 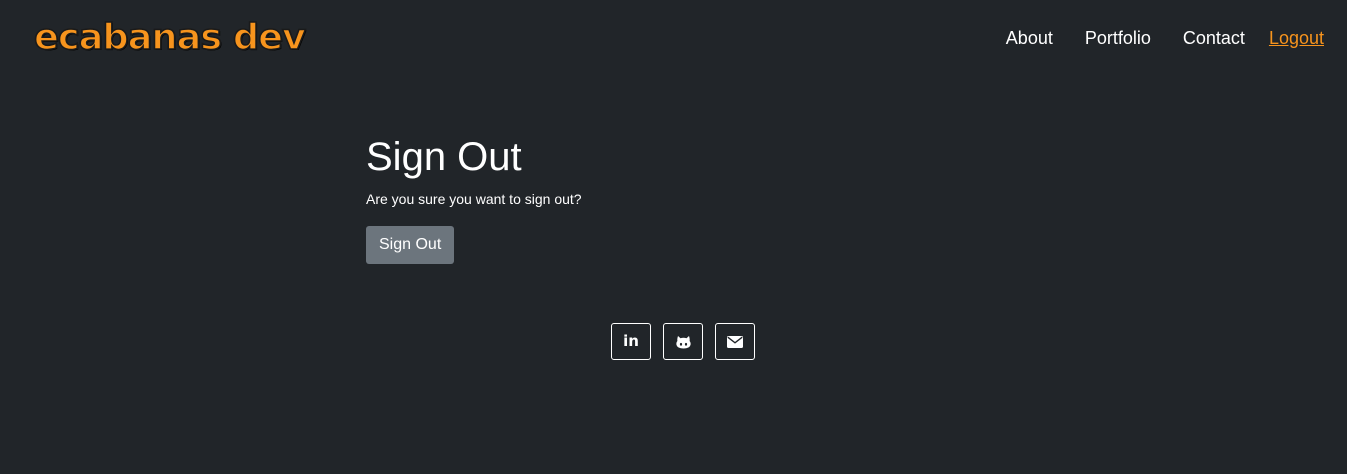 I want to click on linkedin-icon: in, so click(x=631, y=341).